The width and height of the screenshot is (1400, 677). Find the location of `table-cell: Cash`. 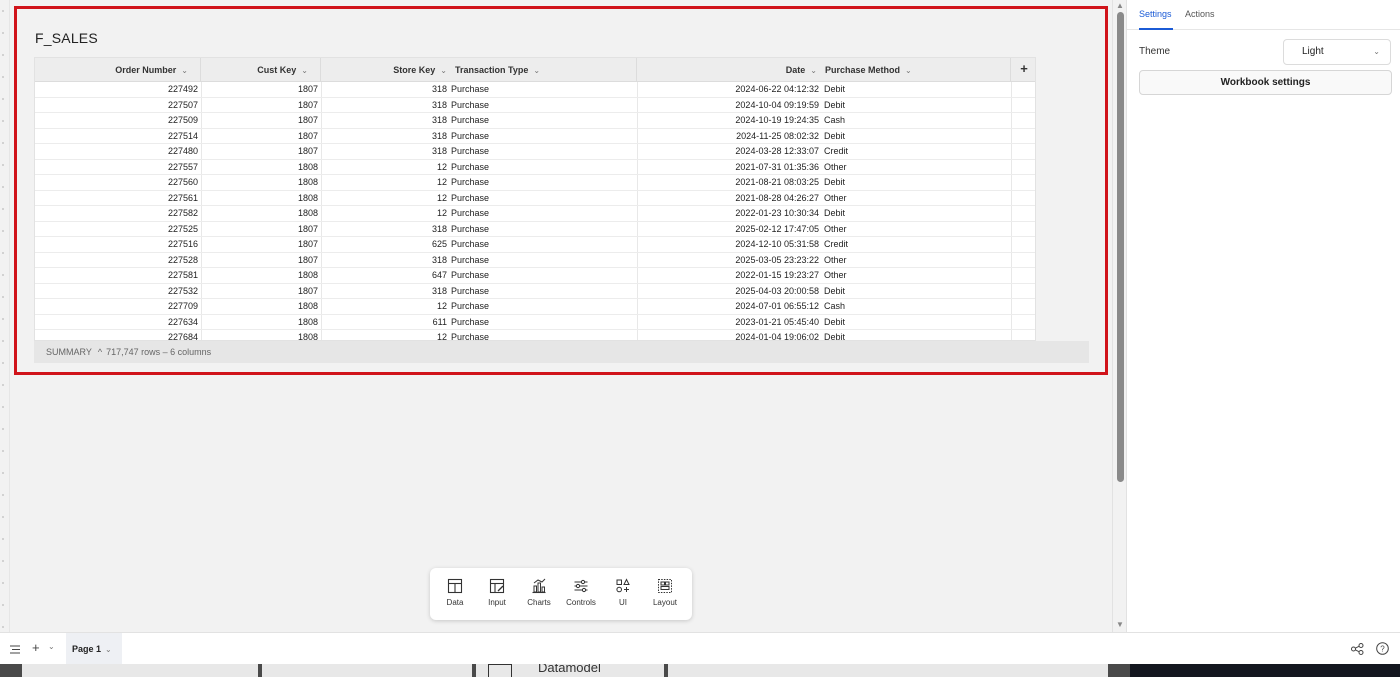

table-cell: Cash is located at coordinates (914, 120).